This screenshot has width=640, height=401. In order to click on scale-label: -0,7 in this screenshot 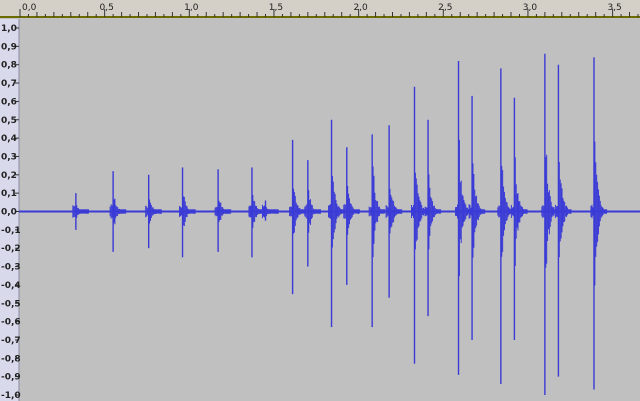, I will do `click(11, 341)`.